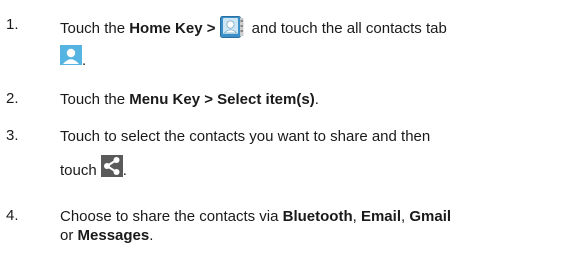  What do you see at coordinates (231, 27) in the screenshot?
I see `contacts-app-icon` at bounding box center [231, 27].